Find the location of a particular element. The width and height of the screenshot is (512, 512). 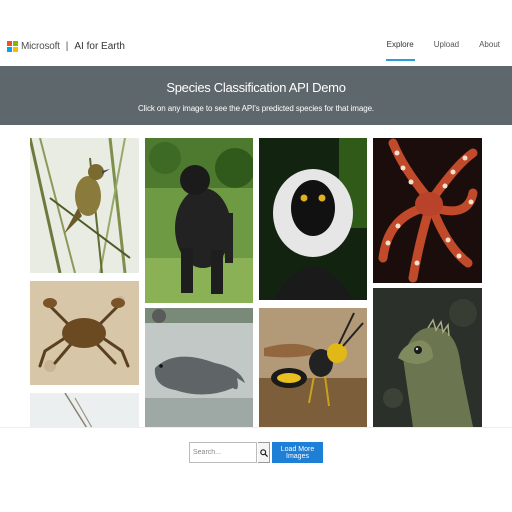

search-button is located at coordinates (264, 452).